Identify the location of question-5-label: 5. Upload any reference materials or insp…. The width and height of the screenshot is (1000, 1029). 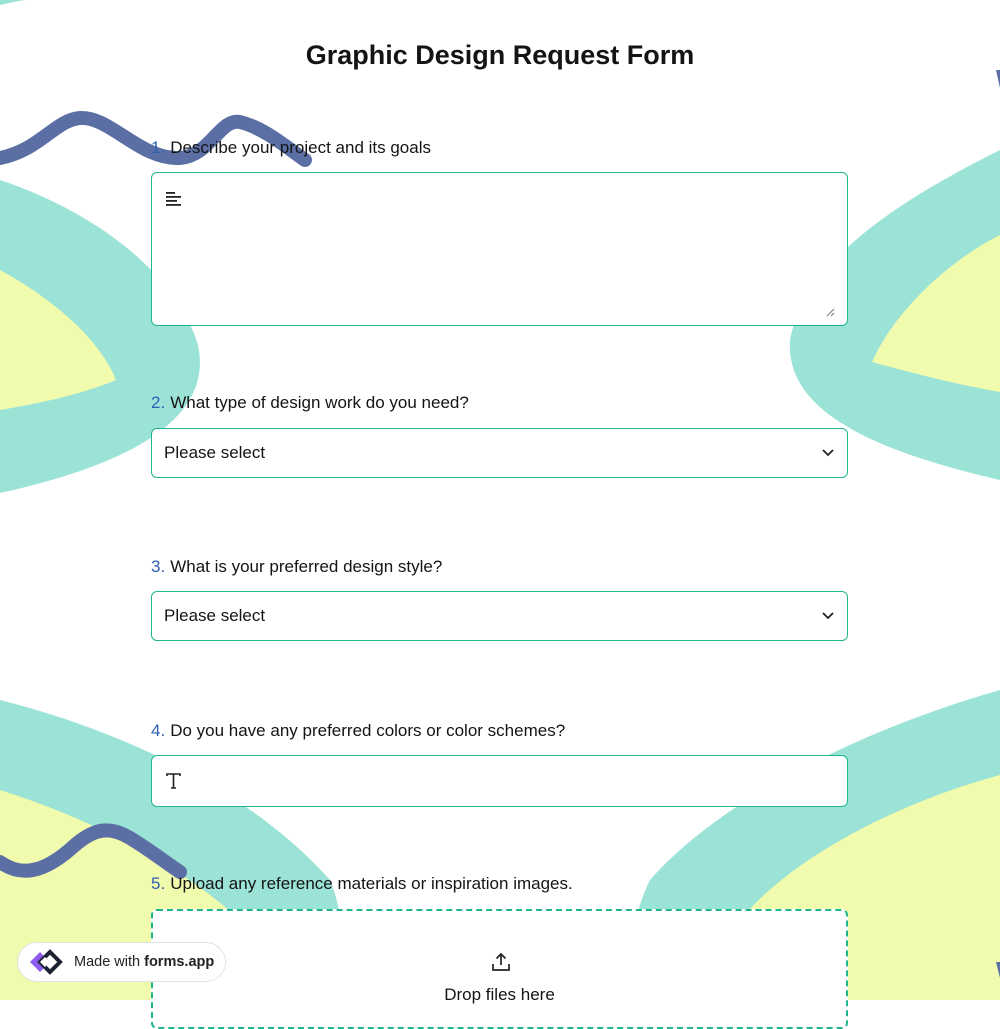
(362, 884).